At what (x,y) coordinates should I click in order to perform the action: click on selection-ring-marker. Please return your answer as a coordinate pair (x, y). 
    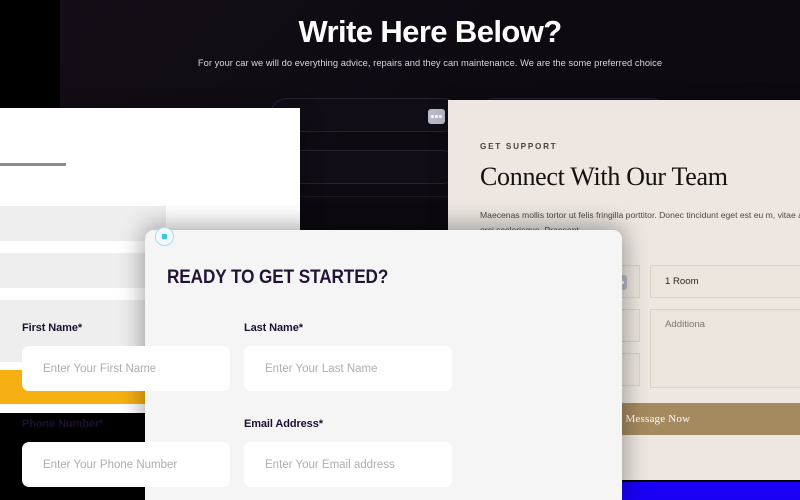
    Looking at the image, I should click on (164, 236).